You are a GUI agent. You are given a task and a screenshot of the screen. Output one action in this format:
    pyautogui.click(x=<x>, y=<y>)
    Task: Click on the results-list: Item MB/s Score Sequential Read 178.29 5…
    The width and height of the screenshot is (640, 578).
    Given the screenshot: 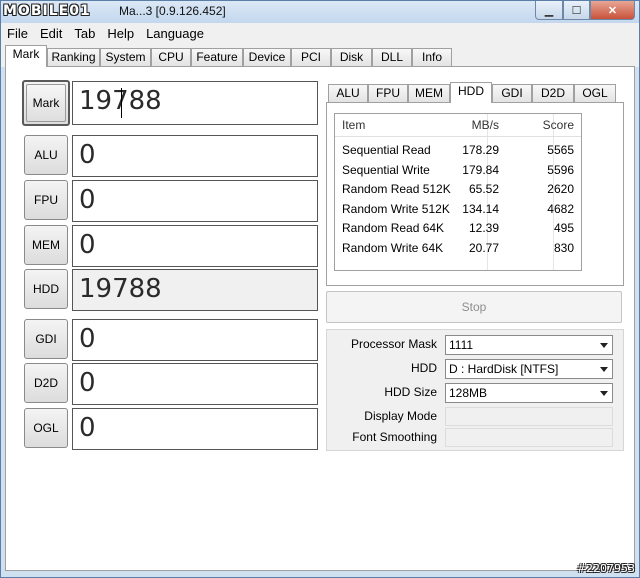 What is the action you would take?
    pyautogui.click(x=458, y=192)
    